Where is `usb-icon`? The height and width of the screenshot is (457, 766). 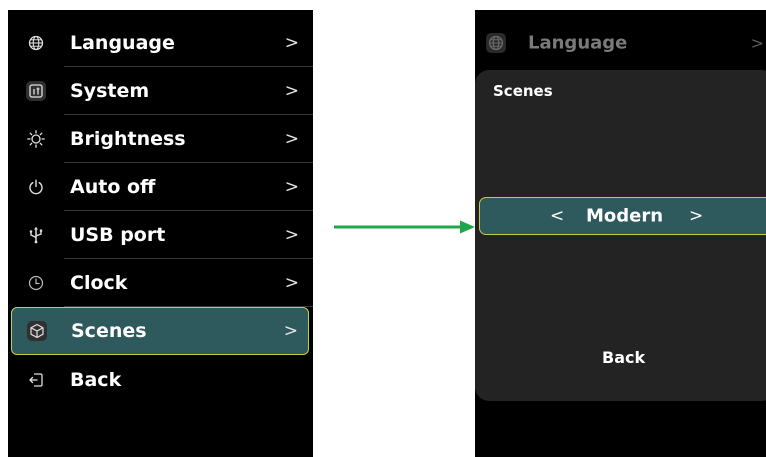 usb-icon is located at coordinates (36, 235).